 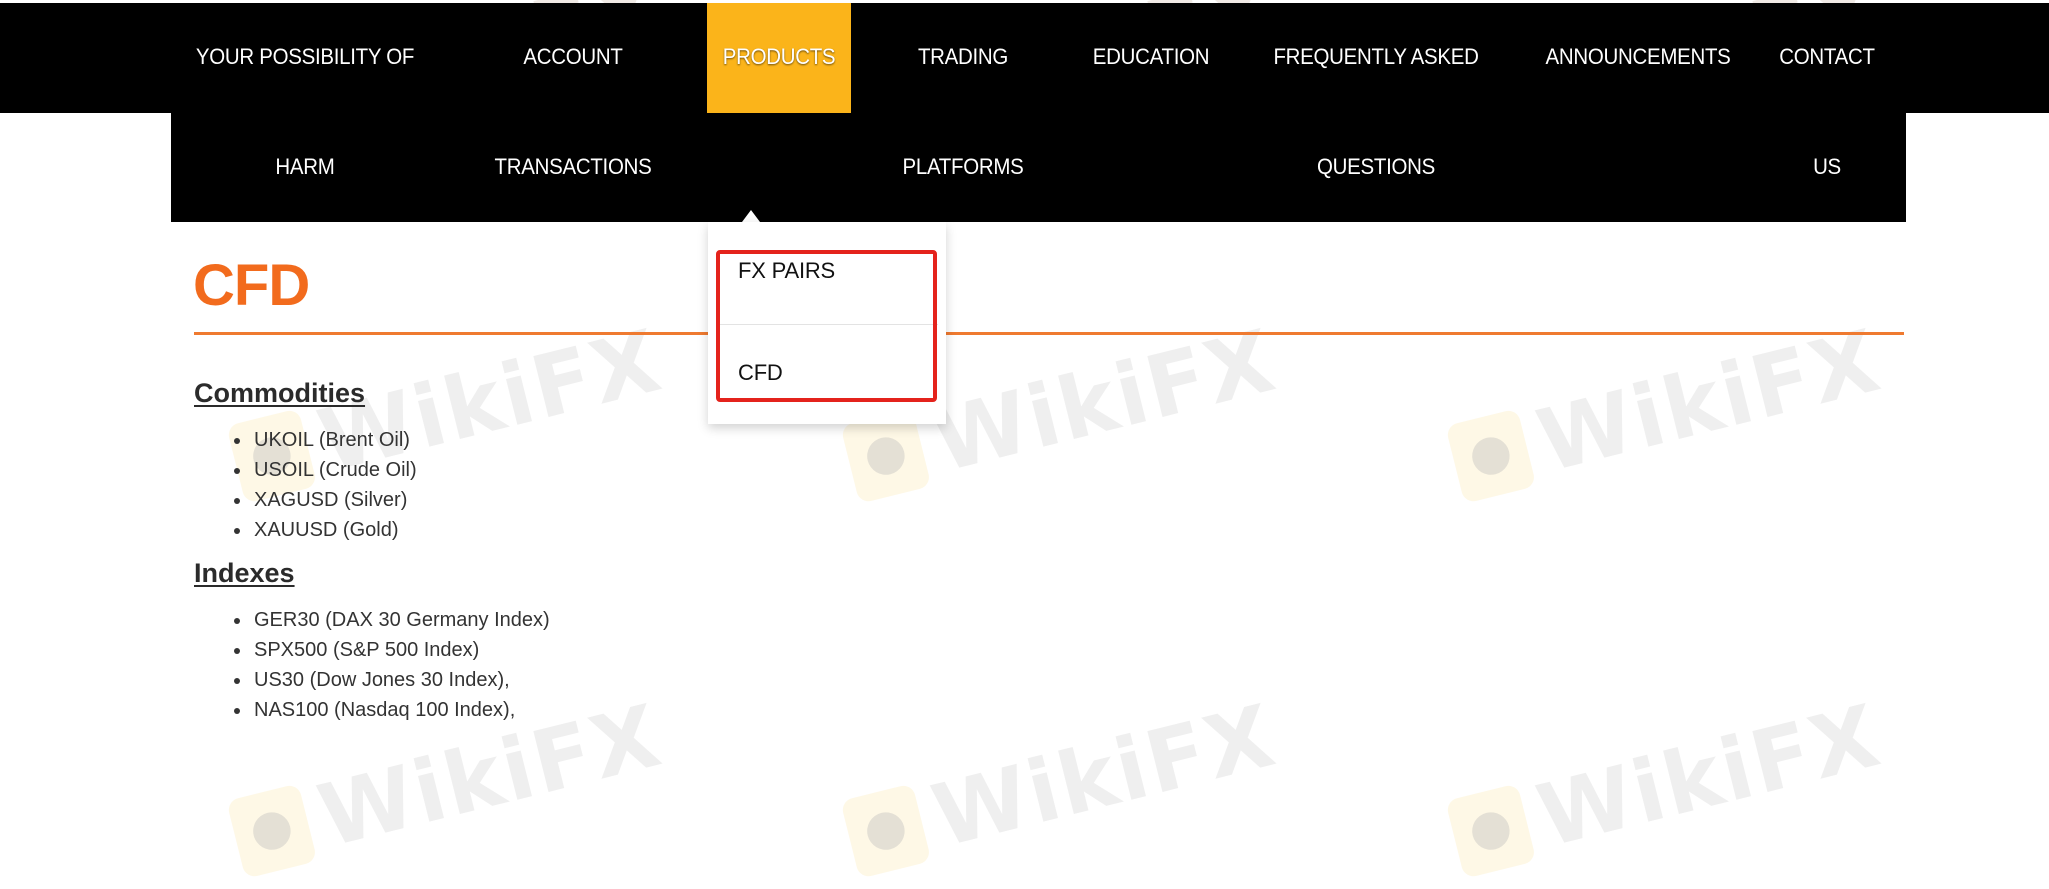 What do you see at coordinates (573, 167) in the screenshot?
I see `nav-item-account-2: TRANSACTIONS` at bounding box center [573, 167].